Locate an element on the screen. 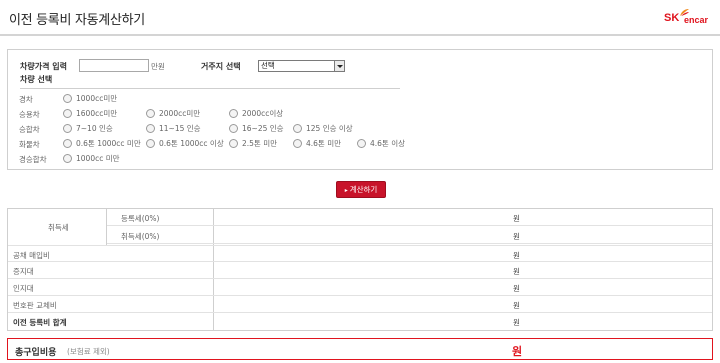 The width and height of the screenshot is (720, 363). radio-label: 1000cc 미만 is located at coordinates (98, 158).